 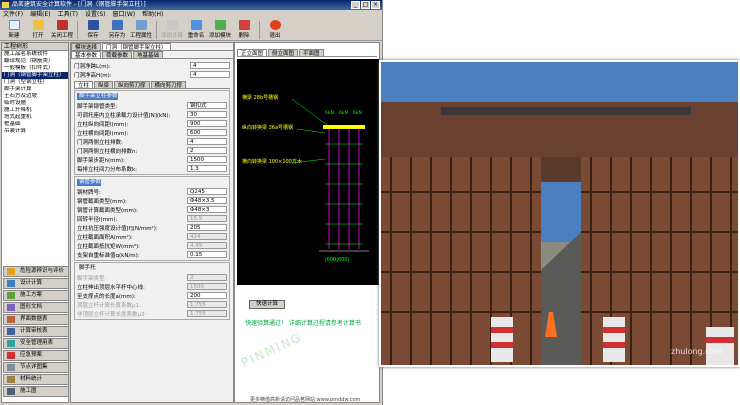 I want to click on field-row: 支架自重标准值q(kN/m): 0.15, so click(x=152, y=254).